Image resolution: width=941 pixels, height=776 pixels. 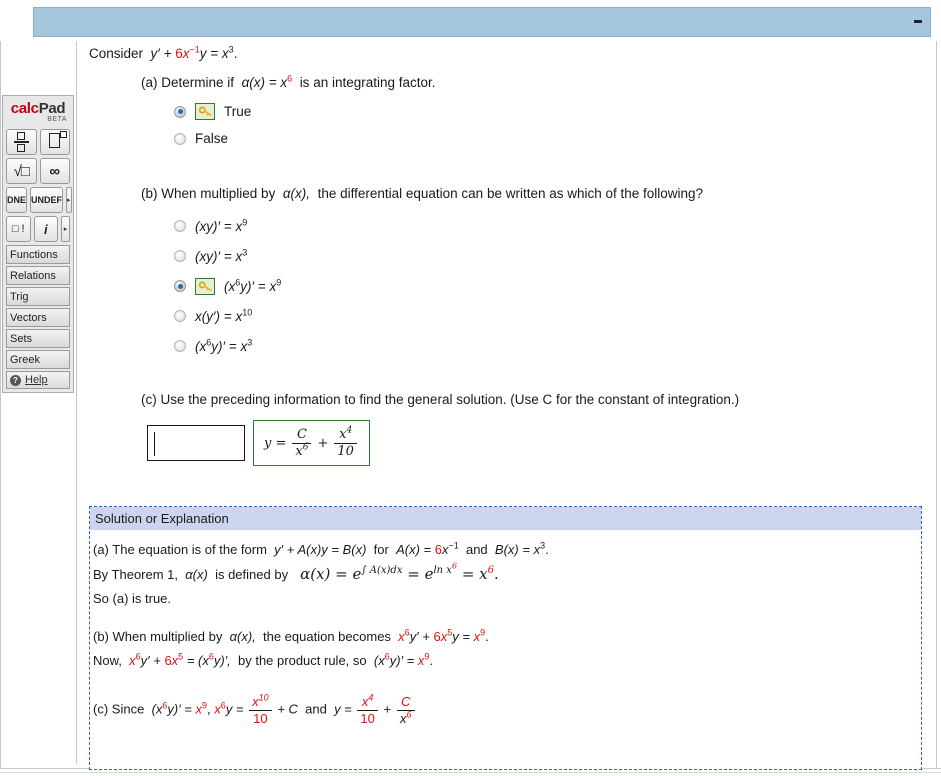 I want to click on help-label: Help, so click(x=36, y=380).